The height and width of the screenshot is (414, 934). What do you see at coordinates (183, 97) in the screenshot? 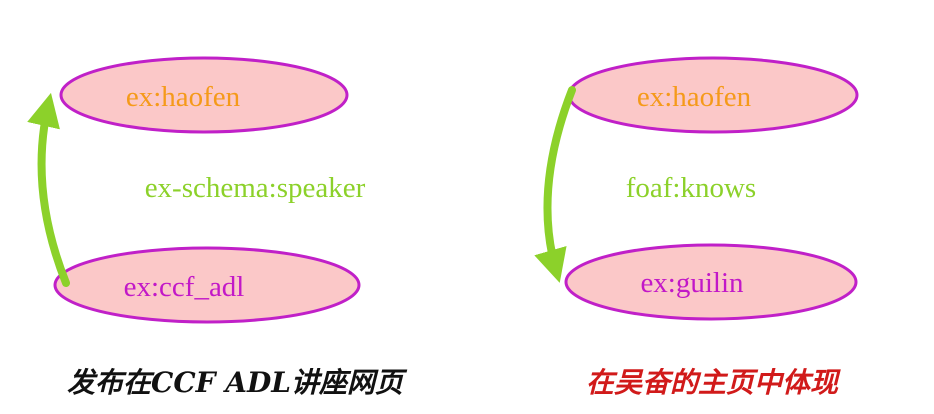
I see `left-top-node-label: ex:haofen` at bounding box center [183, 97].